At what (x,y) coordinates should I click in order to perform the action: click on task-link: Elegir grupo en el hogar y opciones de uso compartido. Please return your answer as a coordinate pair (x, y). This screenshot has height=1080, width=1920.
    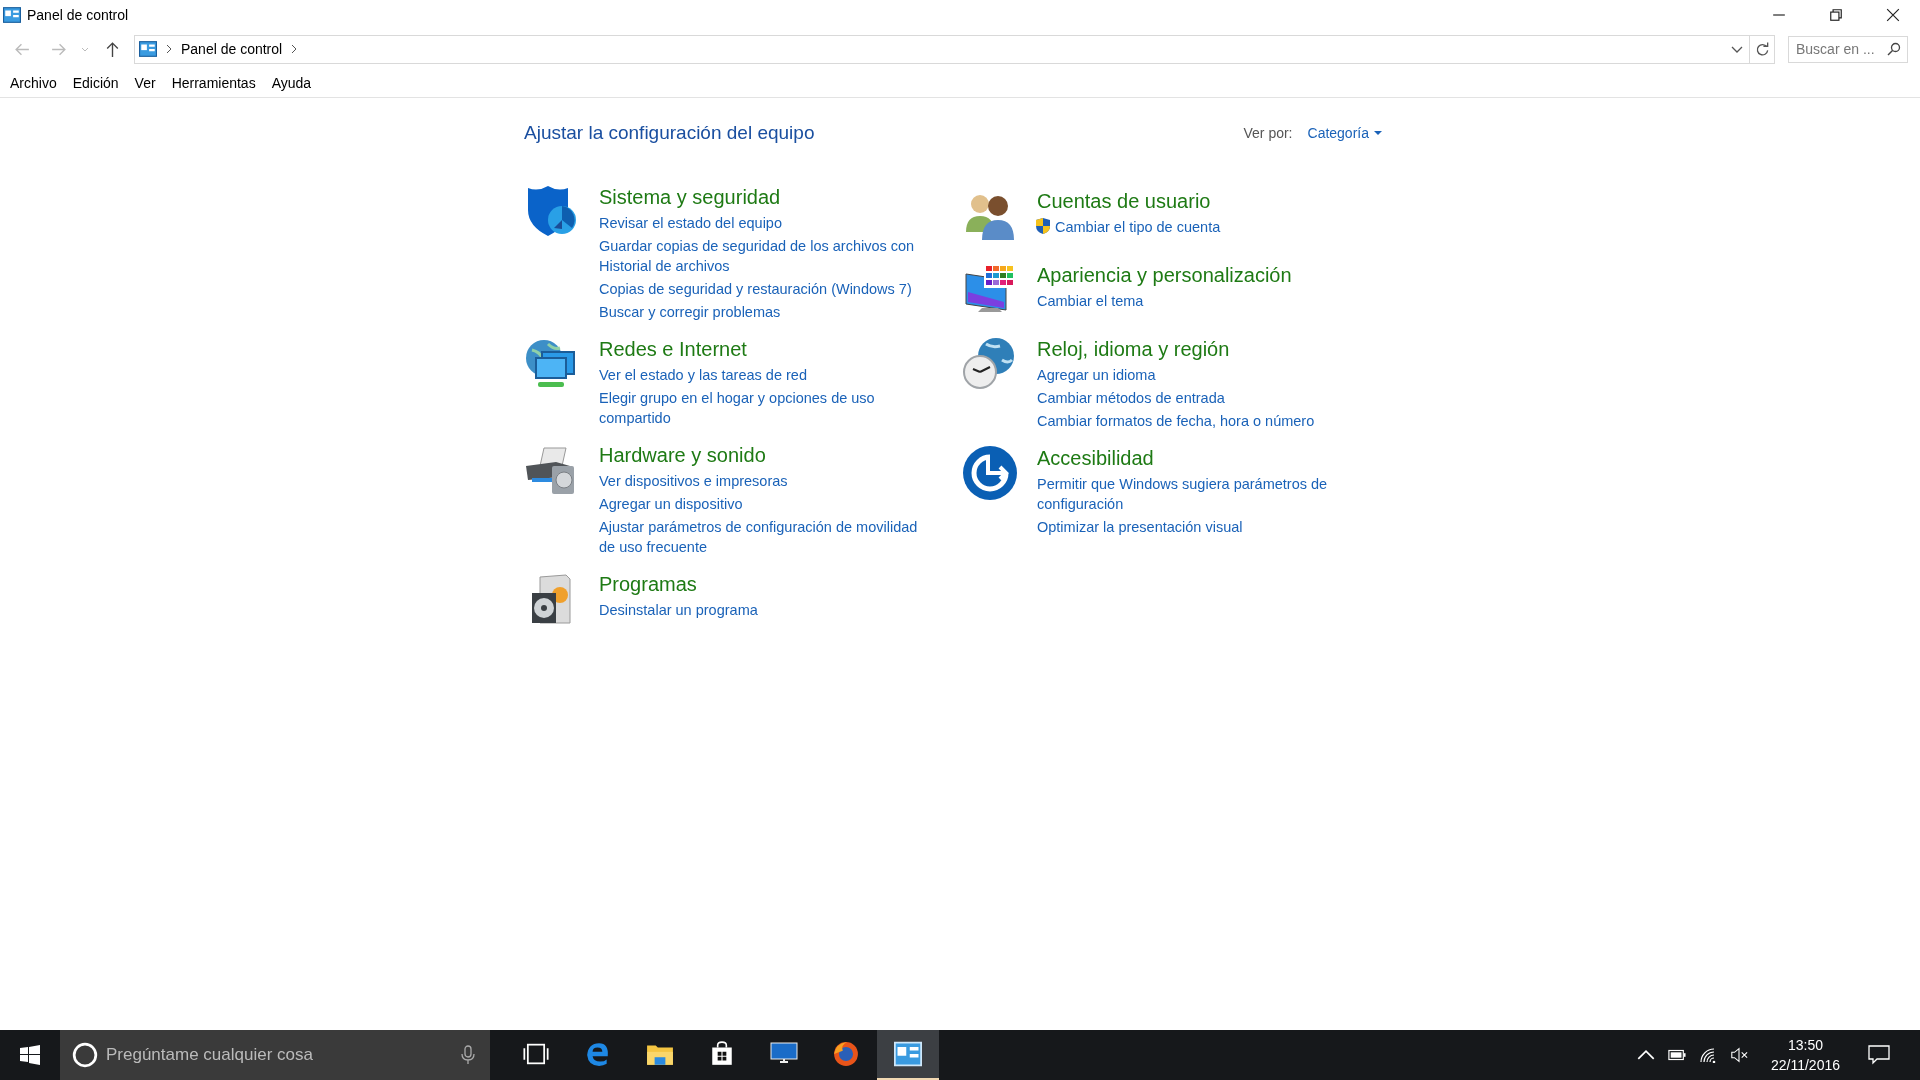
    Looking at the image, I should click on (766, 408).